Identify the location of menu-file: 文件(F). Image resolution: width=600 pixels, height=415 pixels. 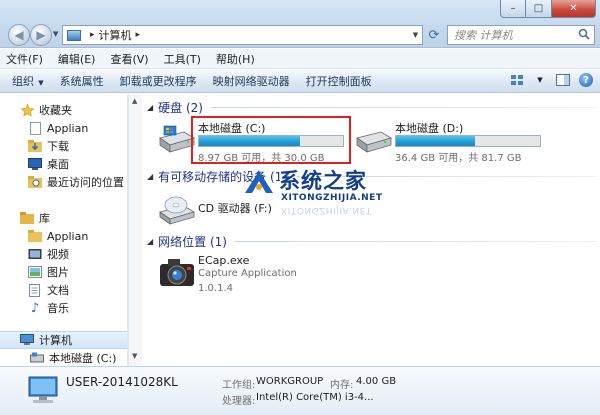
(24, 59).